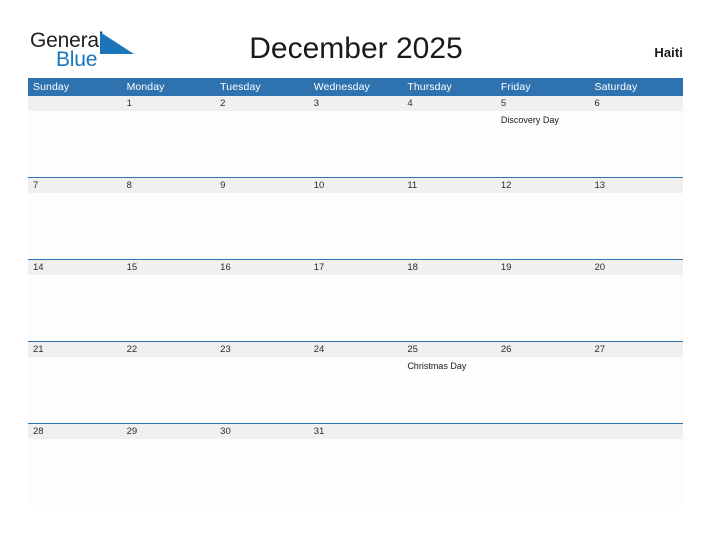  I want to click on week-date-band: 21 22 23 24 25 26 27, so click(355, 349).